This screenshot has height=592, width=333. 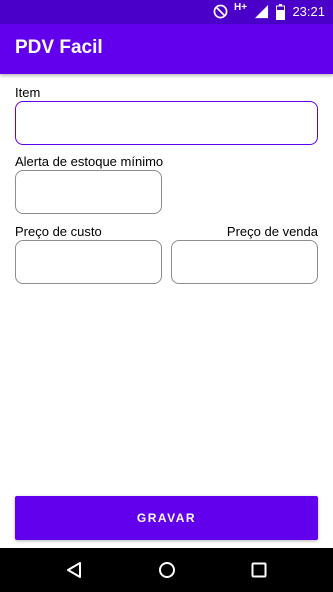 I want to click on battery-icon, so click(x=280, y=12).